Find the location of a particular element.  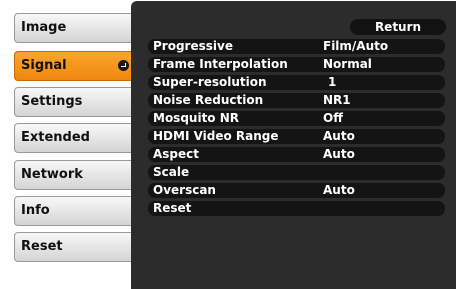

row-label: Overscan is located at coordinates (184, 190).